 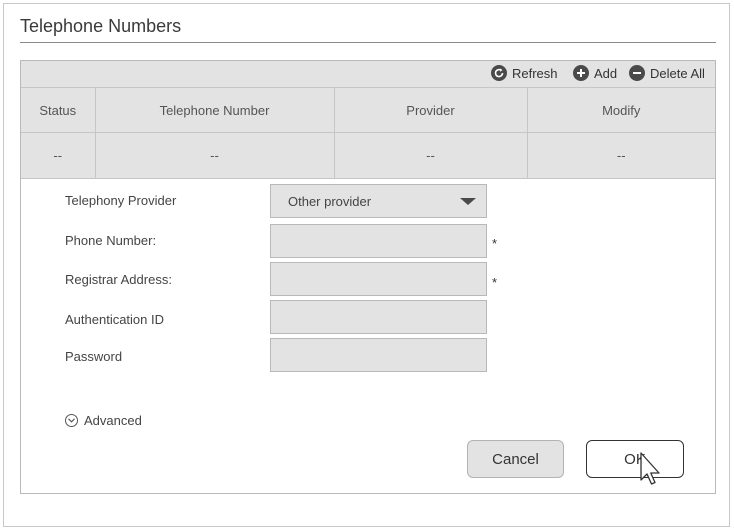 I want to click on cancel-button: Cancel, so click(x=515, y=459).